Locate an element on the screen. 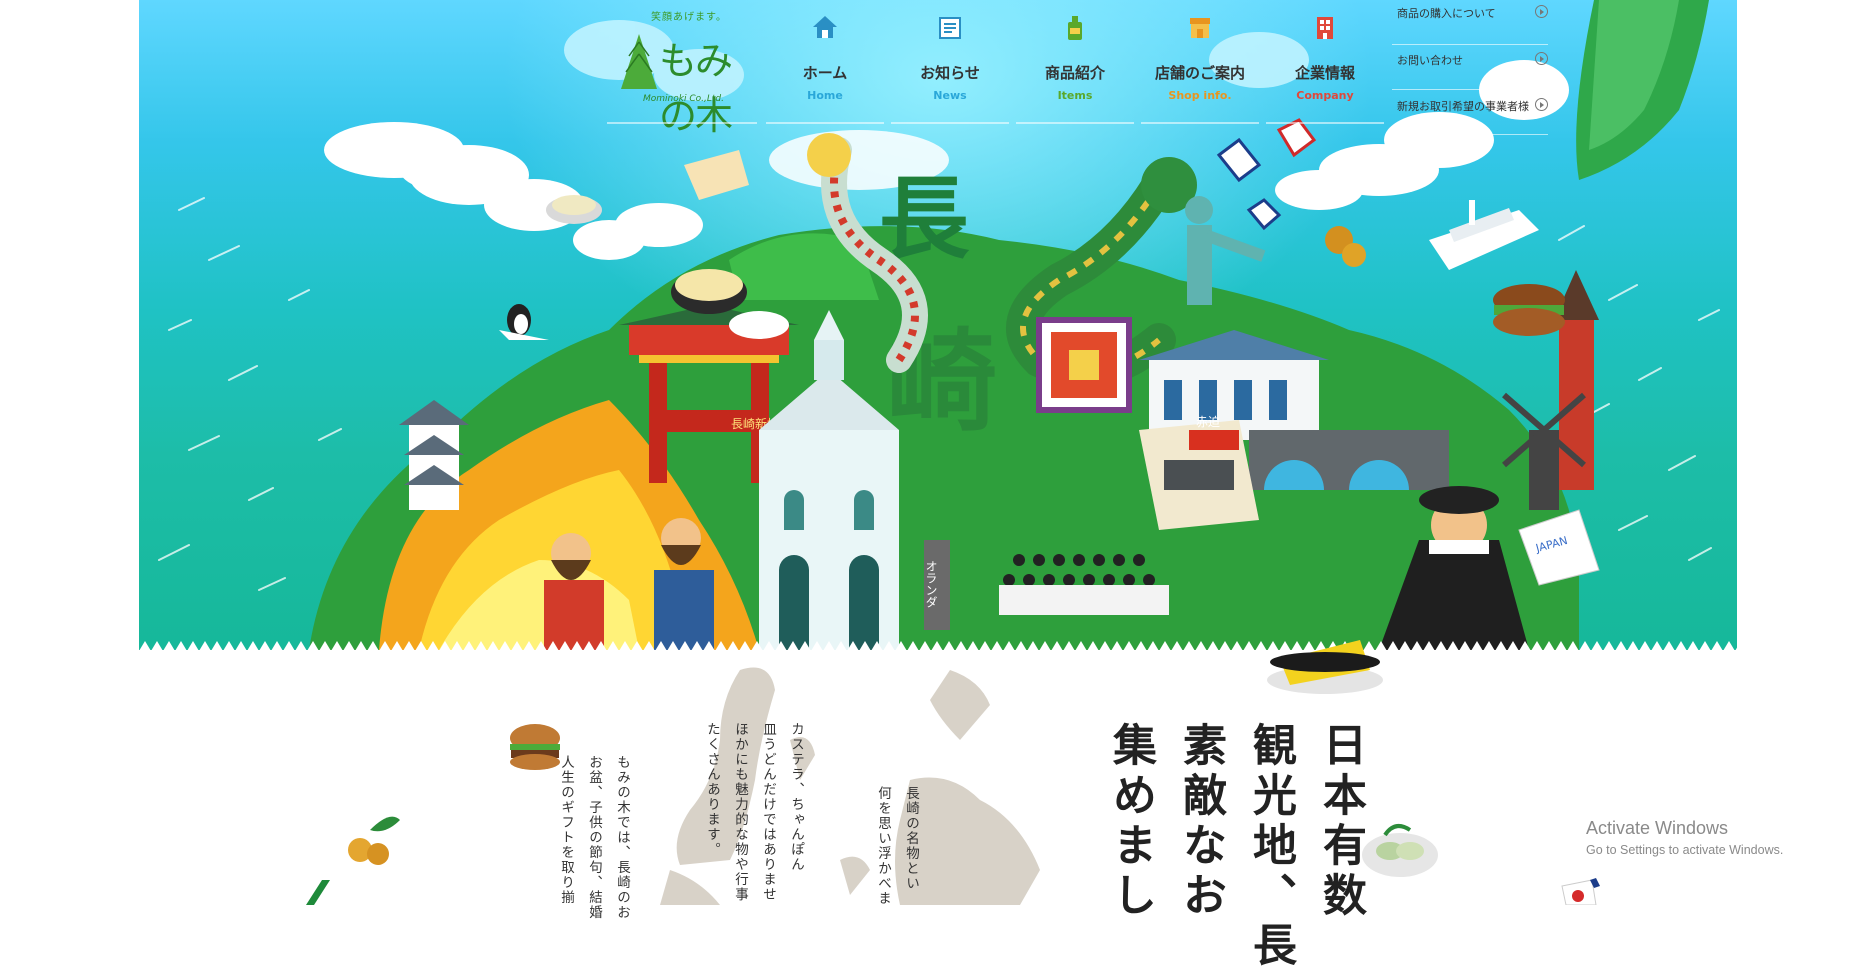 The width and height of the screenshot is (1855, 972). paragraph-line: ほかにも魅力的な物や行事 is located at coordinates (740, 812).